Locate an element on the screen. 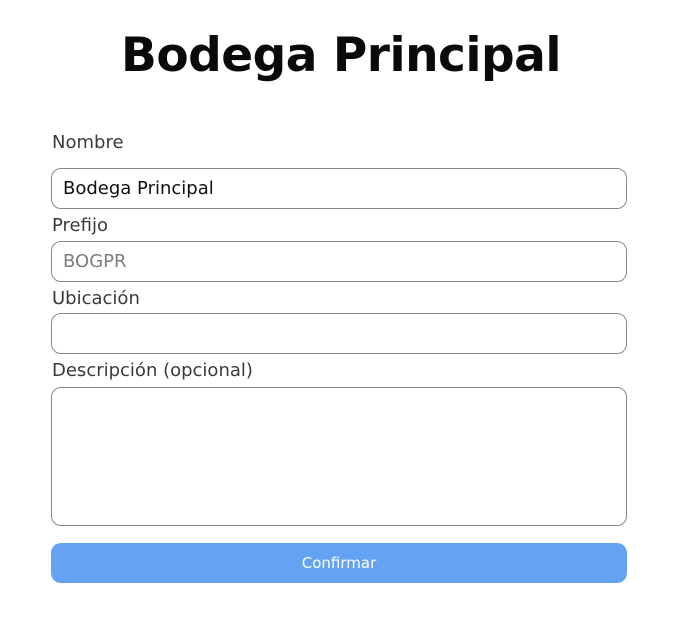 The width and height of the screenshot is (682, 619). ubicacion-input is located at coordinates (339, 333).